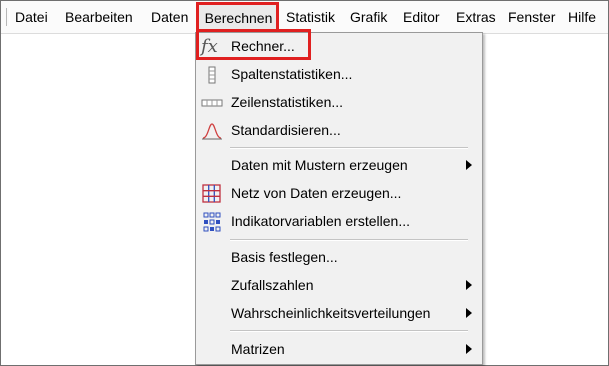 The height and width of the screenshot is (366, 609). I want to click on grid-icon, so click(211, 193).